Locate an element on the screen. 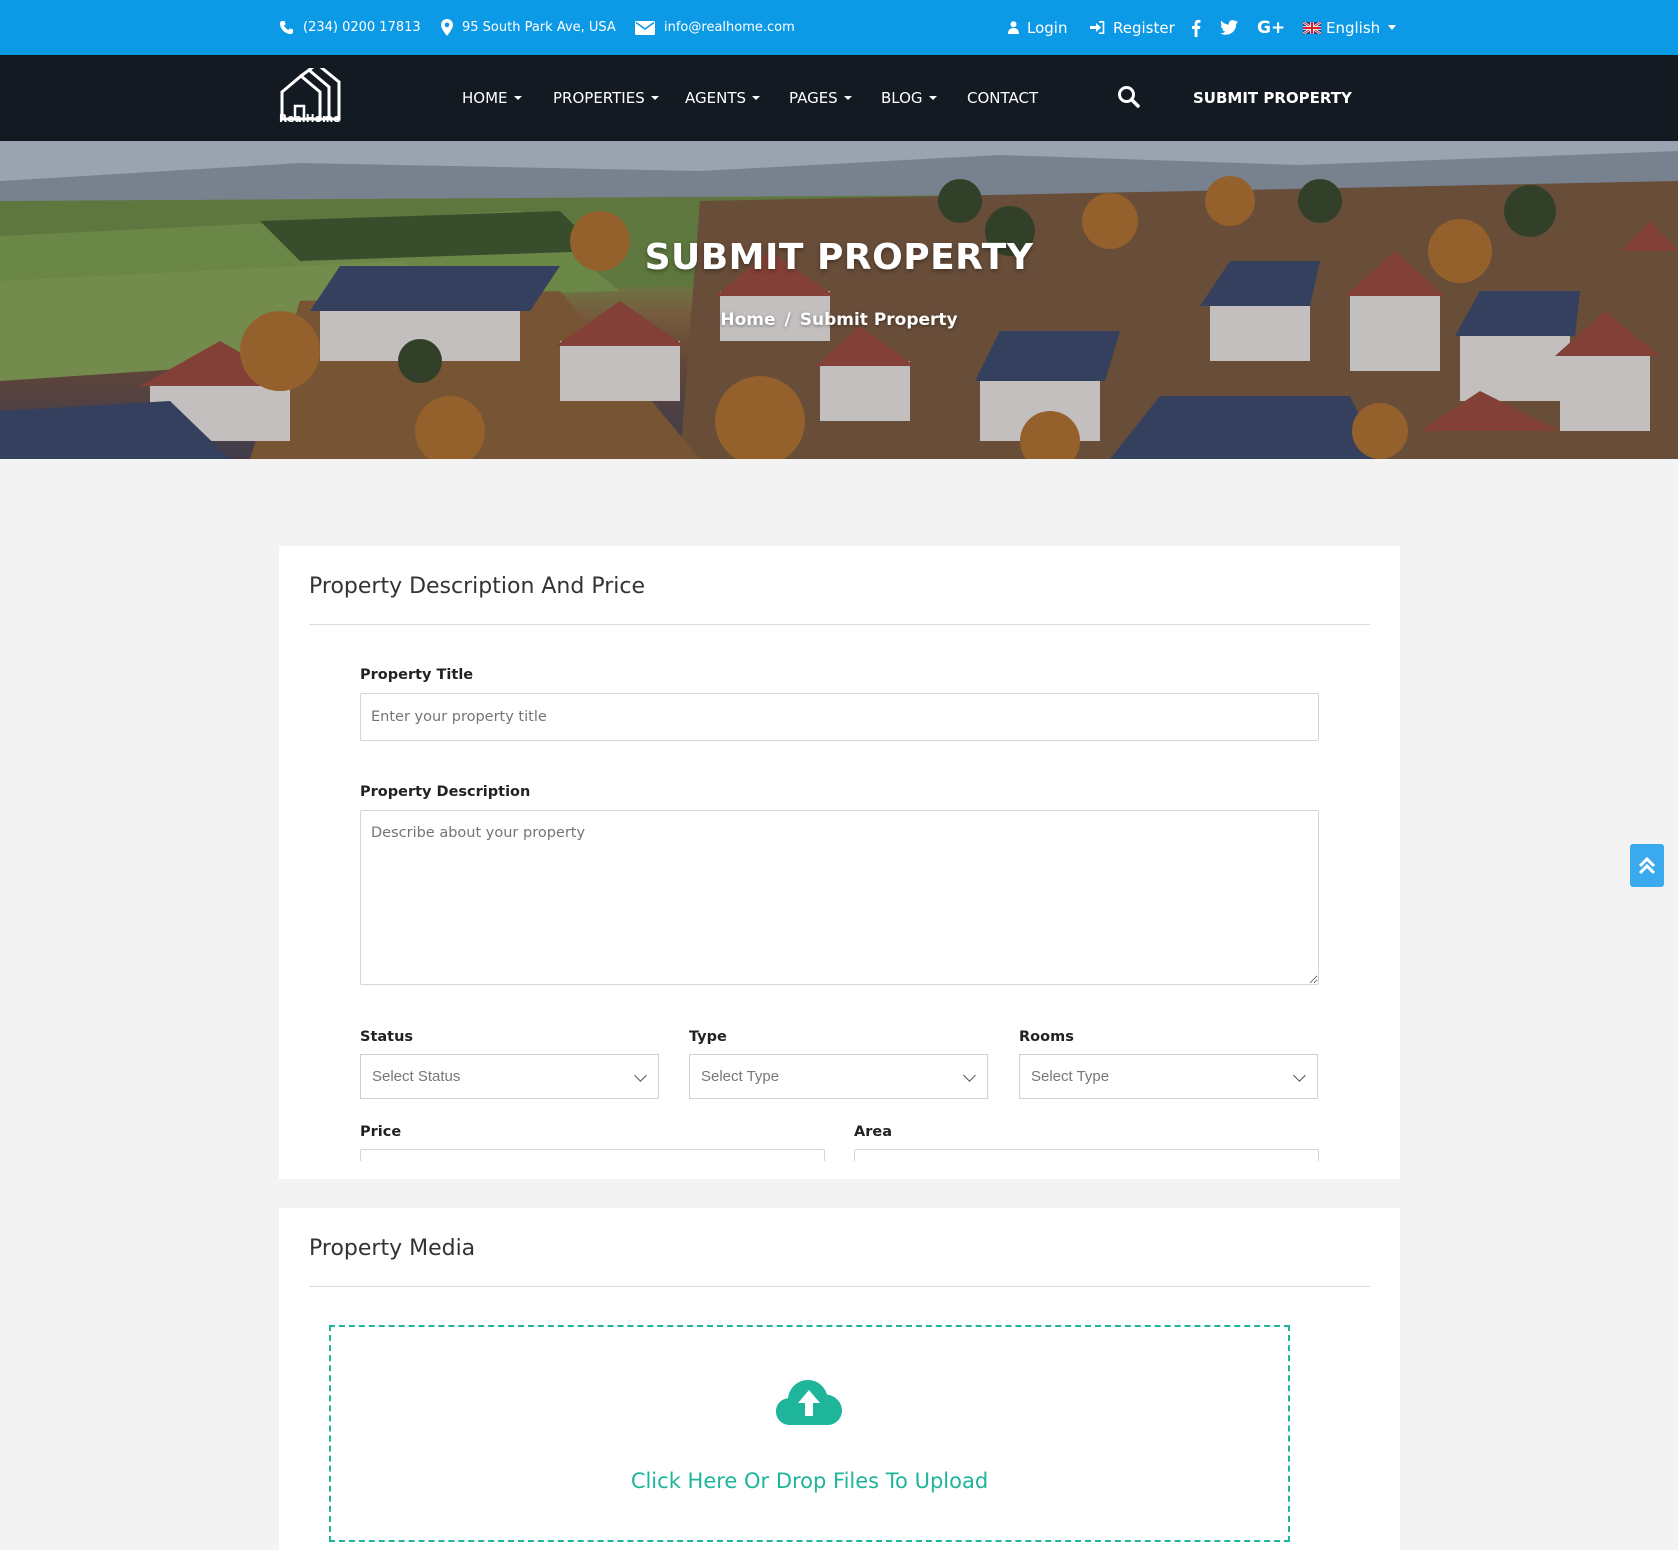  file-upload-dropzone: Click Here Or Drop Files To Upload is located at coordinates (809, 1433).